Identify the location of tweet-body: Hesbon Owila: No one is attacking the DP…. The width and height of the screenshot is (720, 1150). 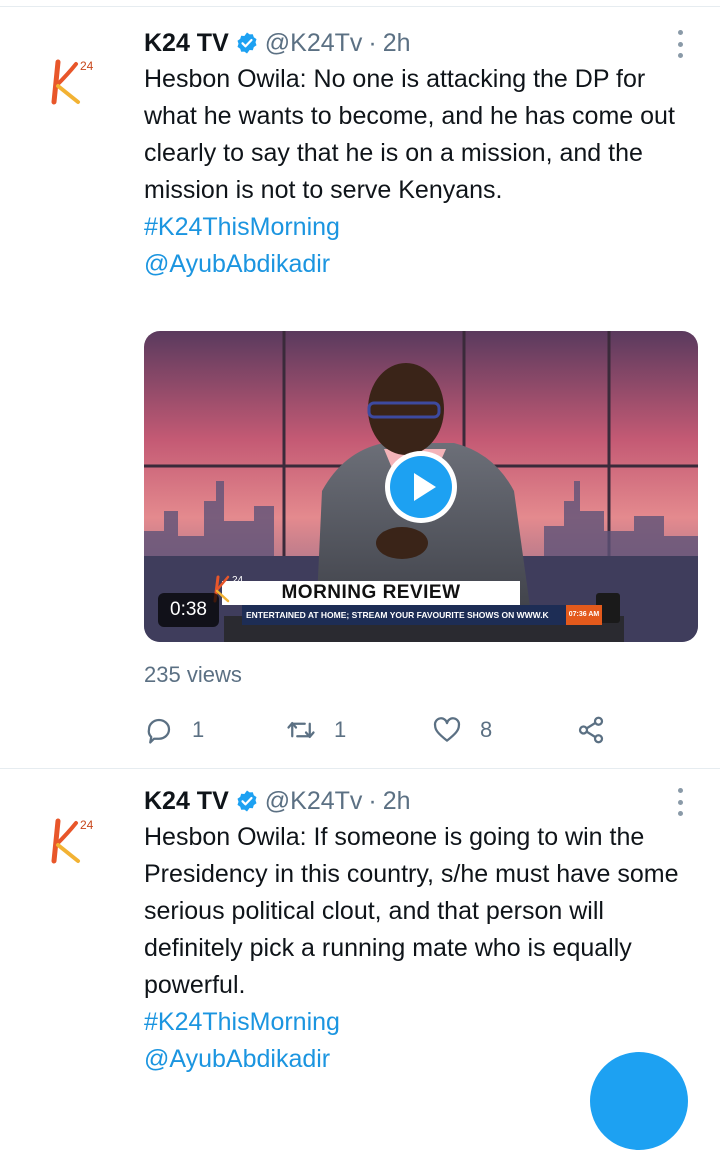
(409, 134).